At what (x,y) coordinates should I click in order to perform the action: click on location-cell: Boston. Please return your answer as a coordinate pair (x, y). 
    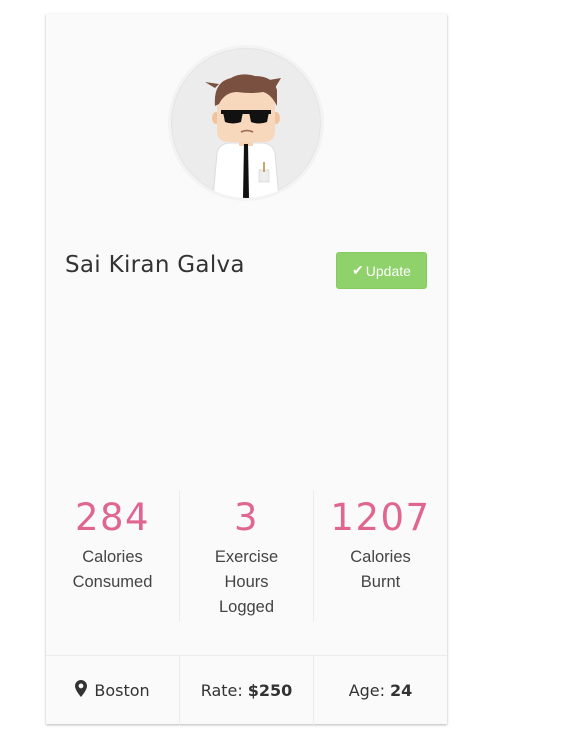
    Looking at the image, I should click on (112, 690).